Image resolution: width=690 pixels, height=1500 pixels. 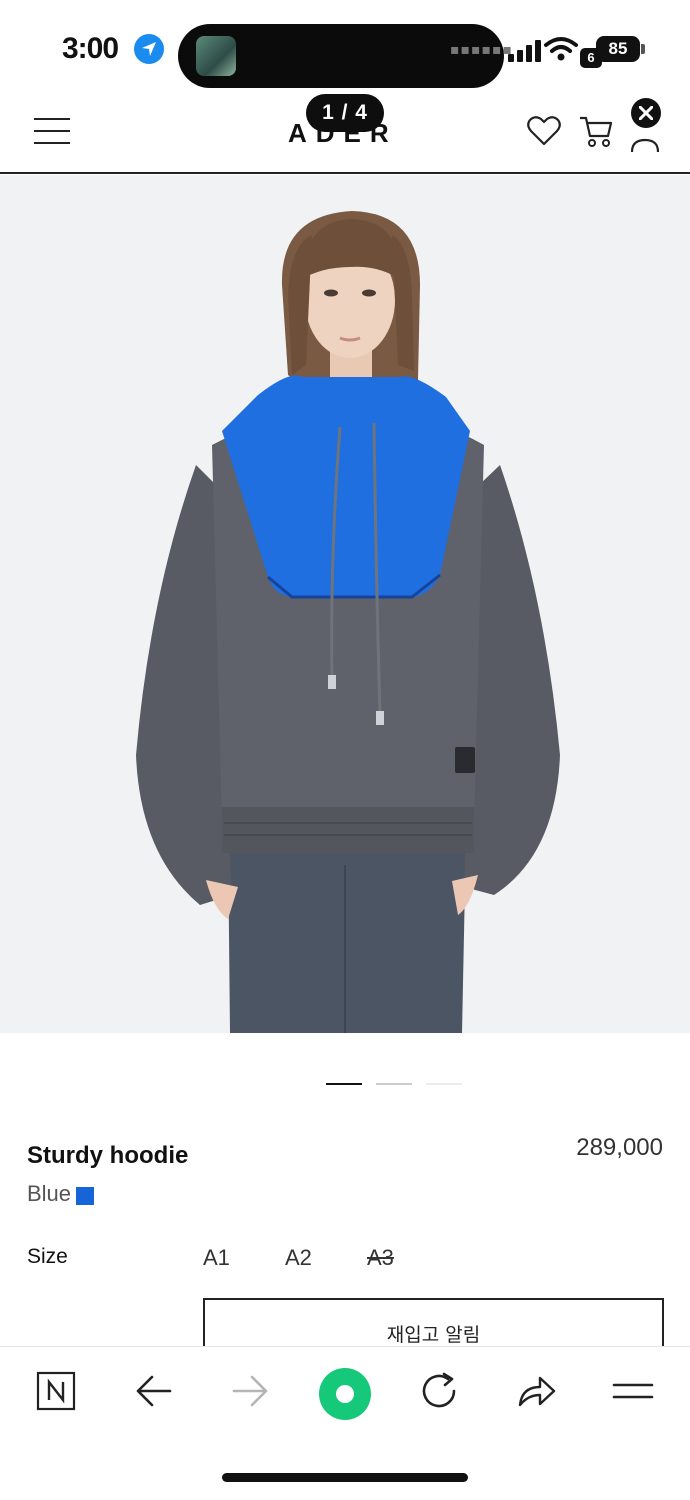 I want to click on size-option-a2: A2, so click(x=298, y=1258).